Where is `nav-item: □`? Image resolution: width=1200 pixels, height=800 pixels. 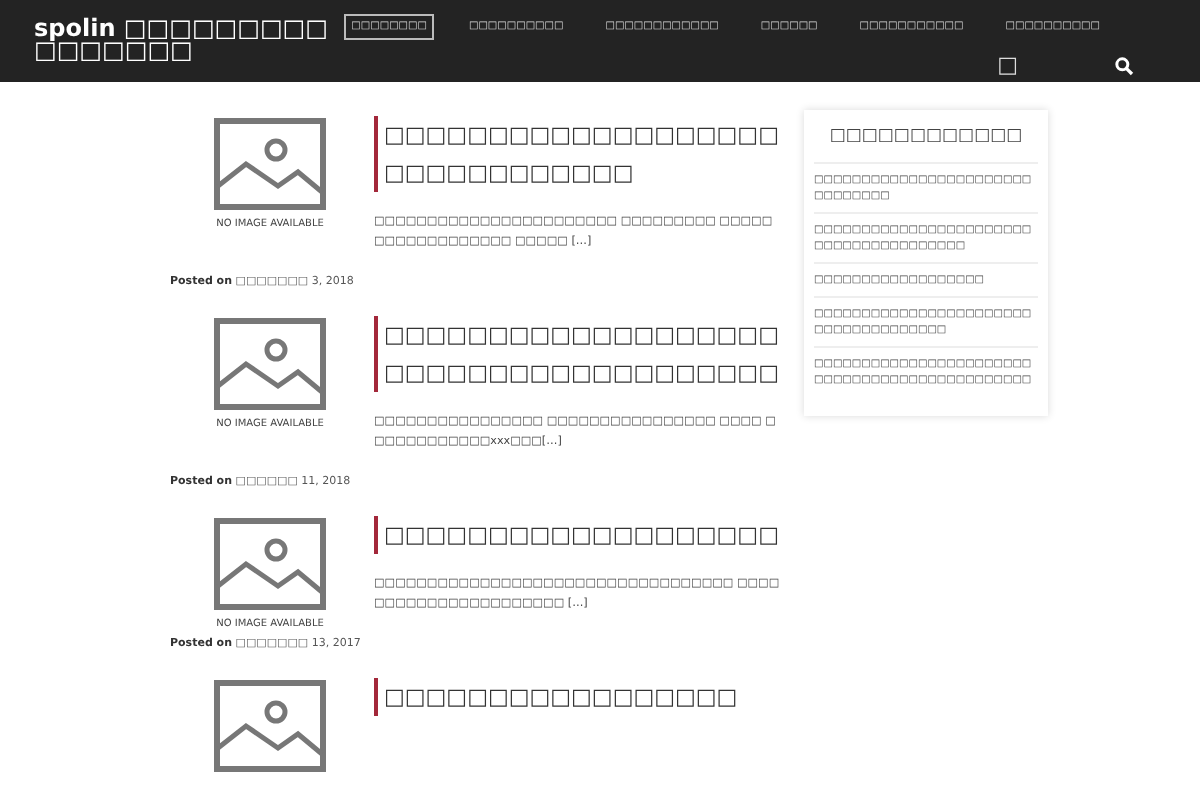 nav-item: □ is located at coordinates (1007, 65).